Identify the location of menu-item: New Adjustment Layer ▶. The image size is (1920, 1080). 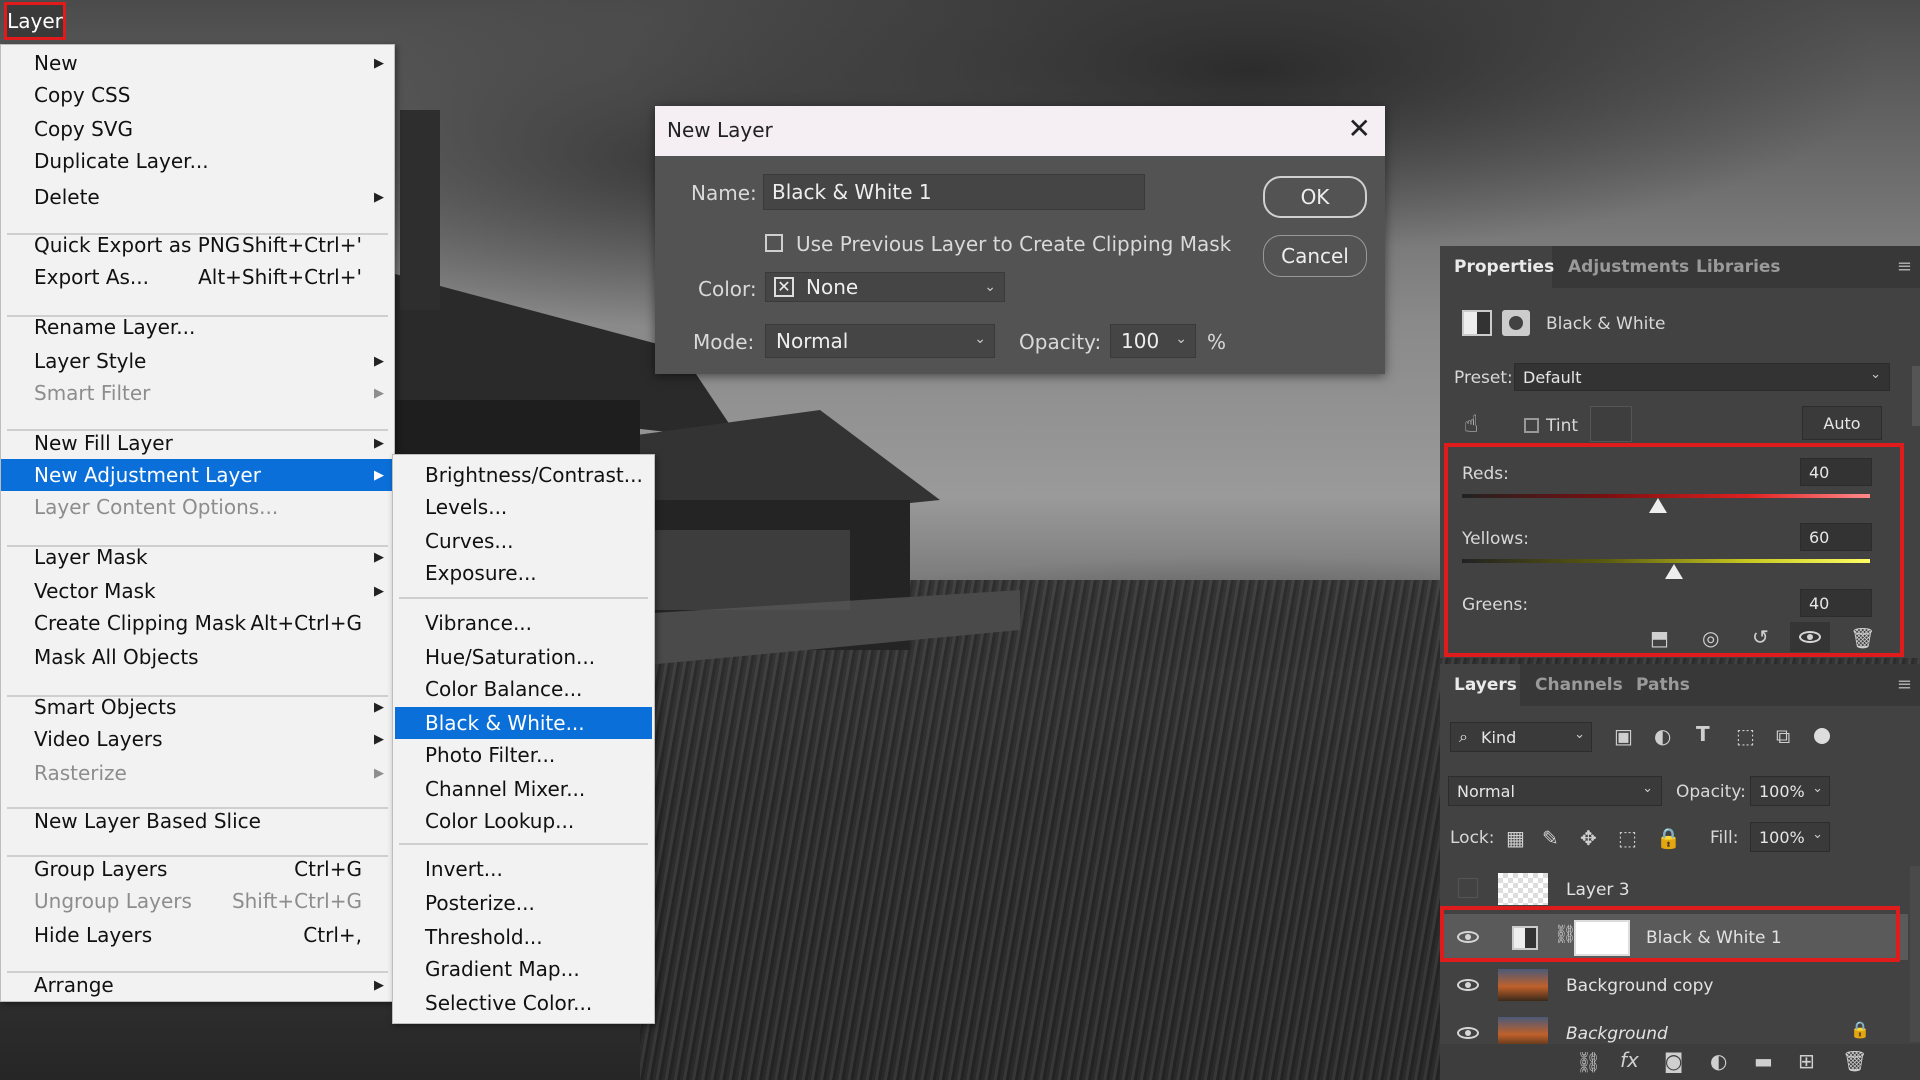
(197, 475).